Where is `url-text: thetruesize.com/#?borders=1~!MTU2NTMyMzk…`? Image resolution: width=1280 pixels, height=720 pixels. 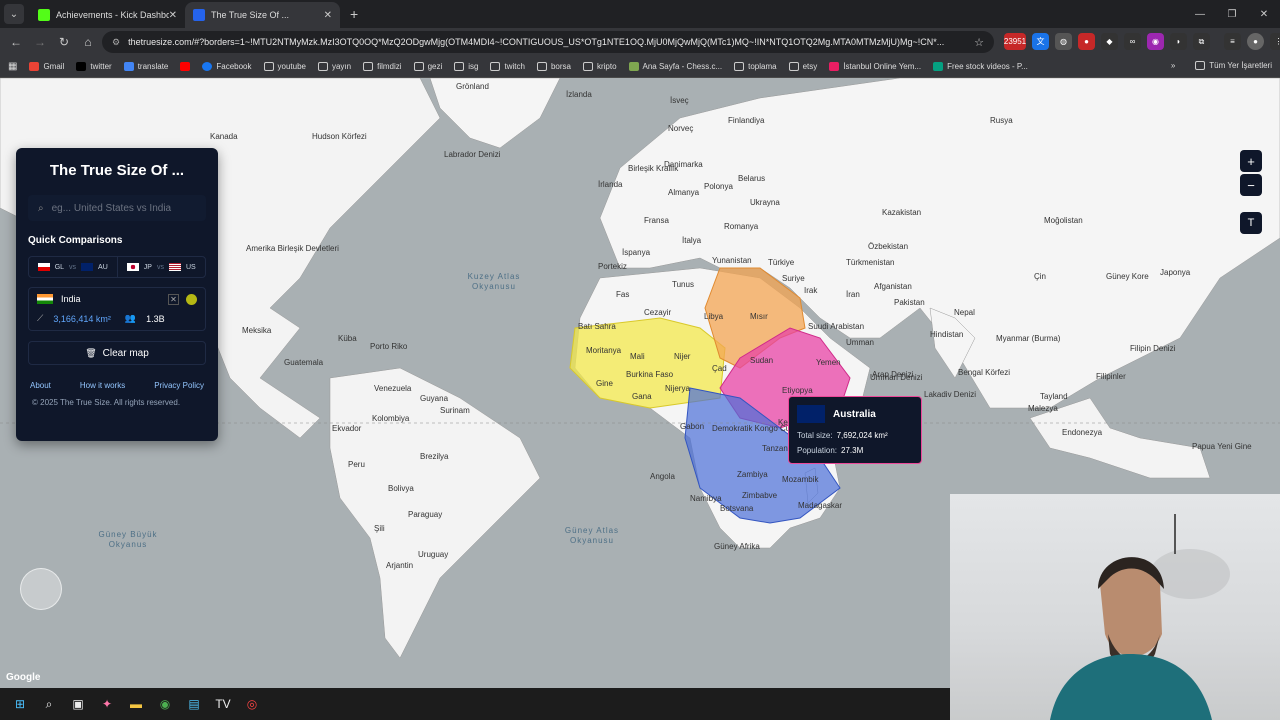
url-text: thetruesize.com/#?borders=1~!MTU2NTMyMzk… is located at coordinates (536, 42).